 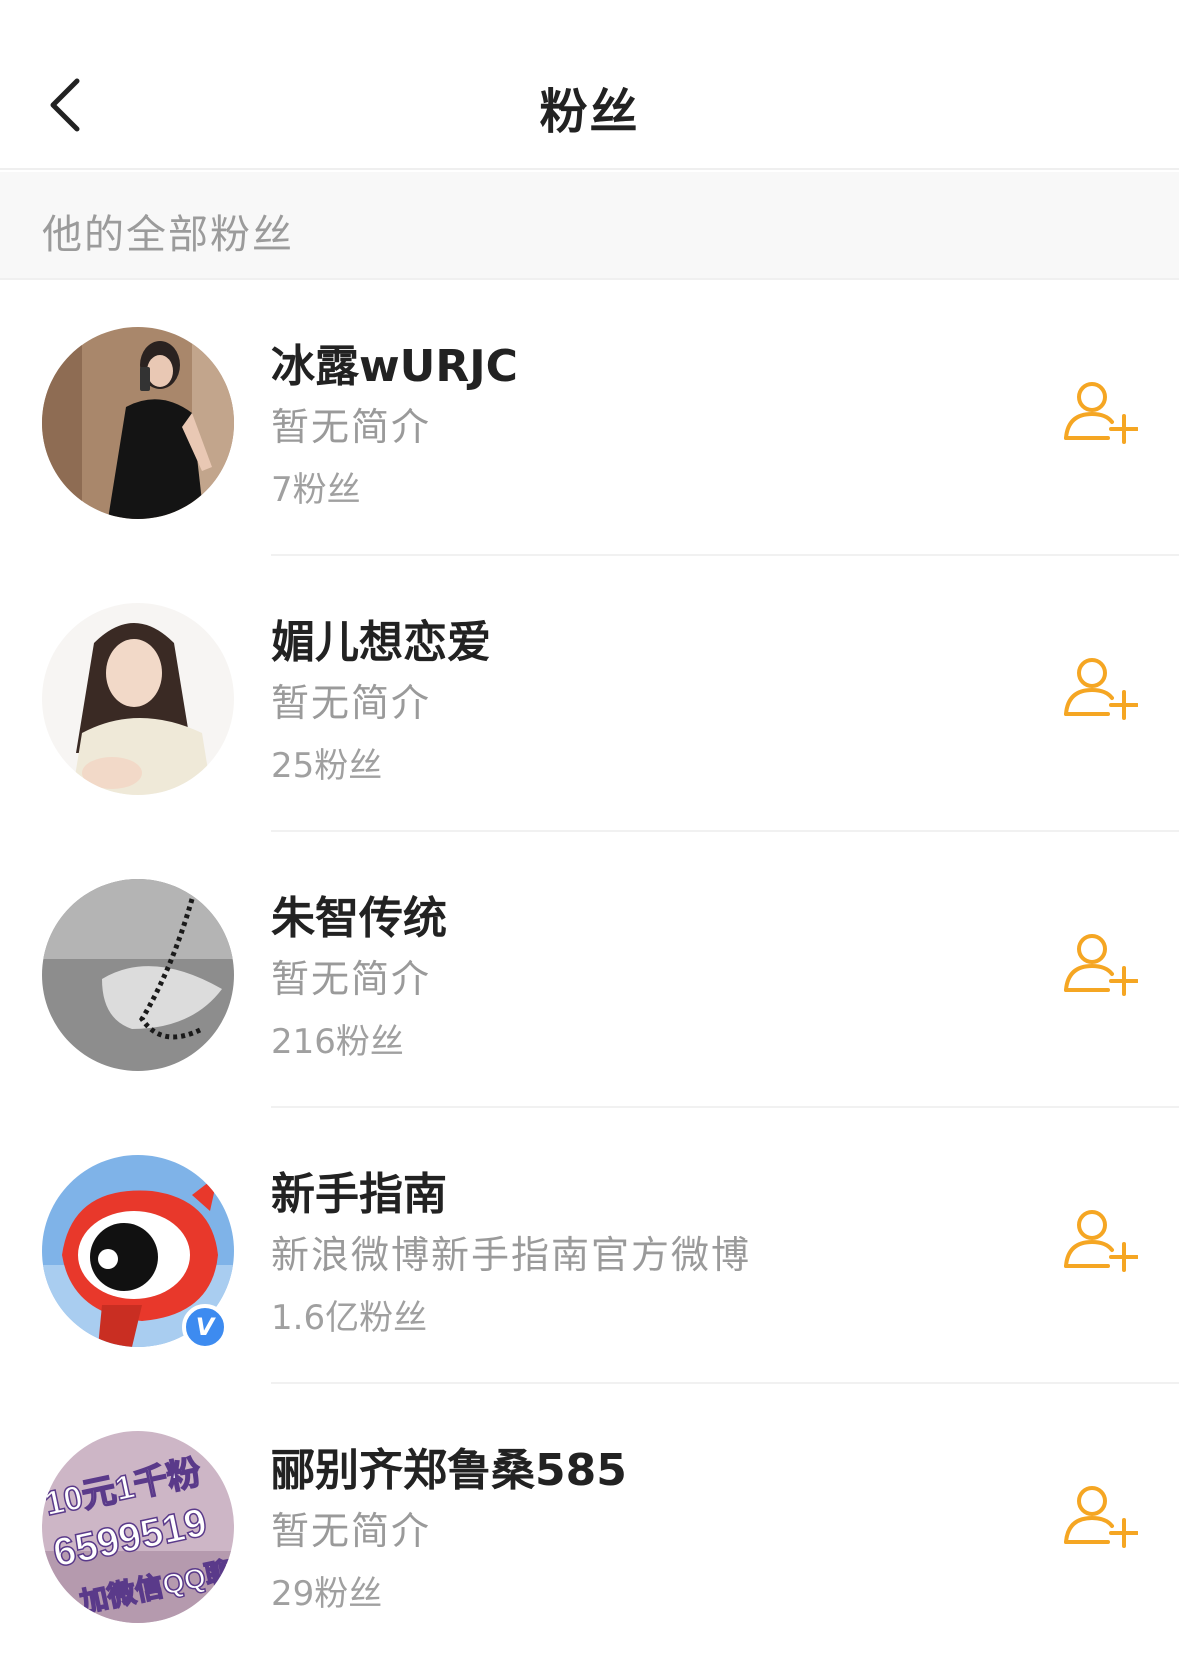 What do you see at coordinates (449, 1466) in the screenshot?
I see `user-name: 郦别齐郑鲁桑585` at bounding box center [449, 1466].